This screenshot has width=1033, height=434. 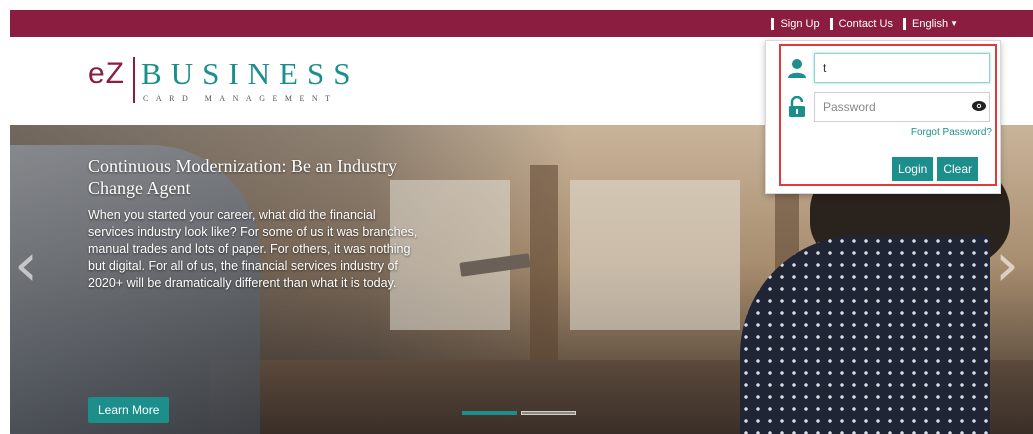 What do you see at coordinates (912, 169) in the screenshot?
I see `login-button: Login` at bounding box center [912, 169].